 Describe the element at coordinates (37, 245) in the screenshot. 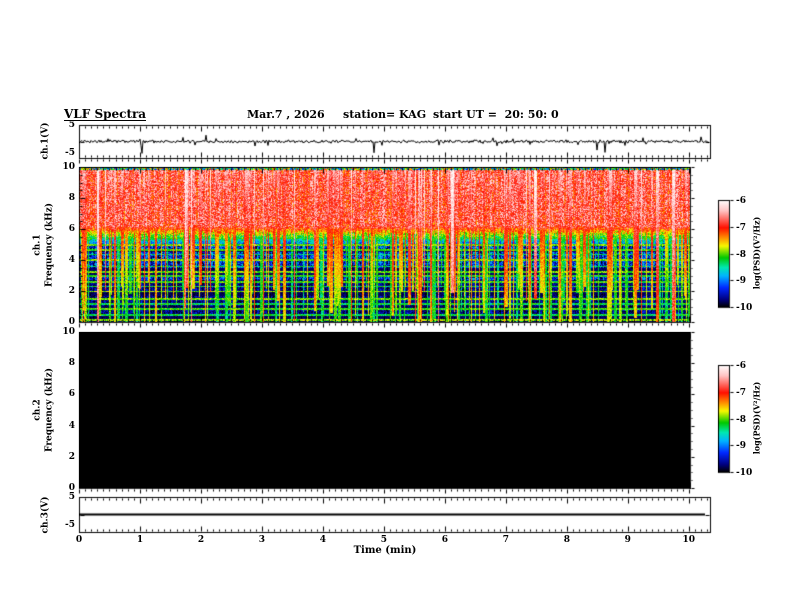

I see `ch1-spec-channel-label: ch.1` at that location.